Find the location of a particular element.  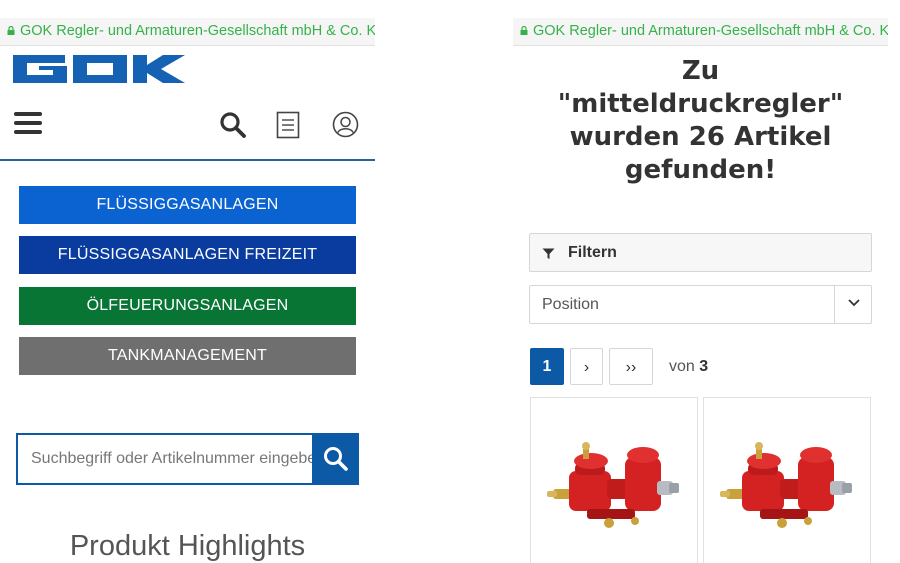

page-of-label: von is located at coordinates (682, 366).